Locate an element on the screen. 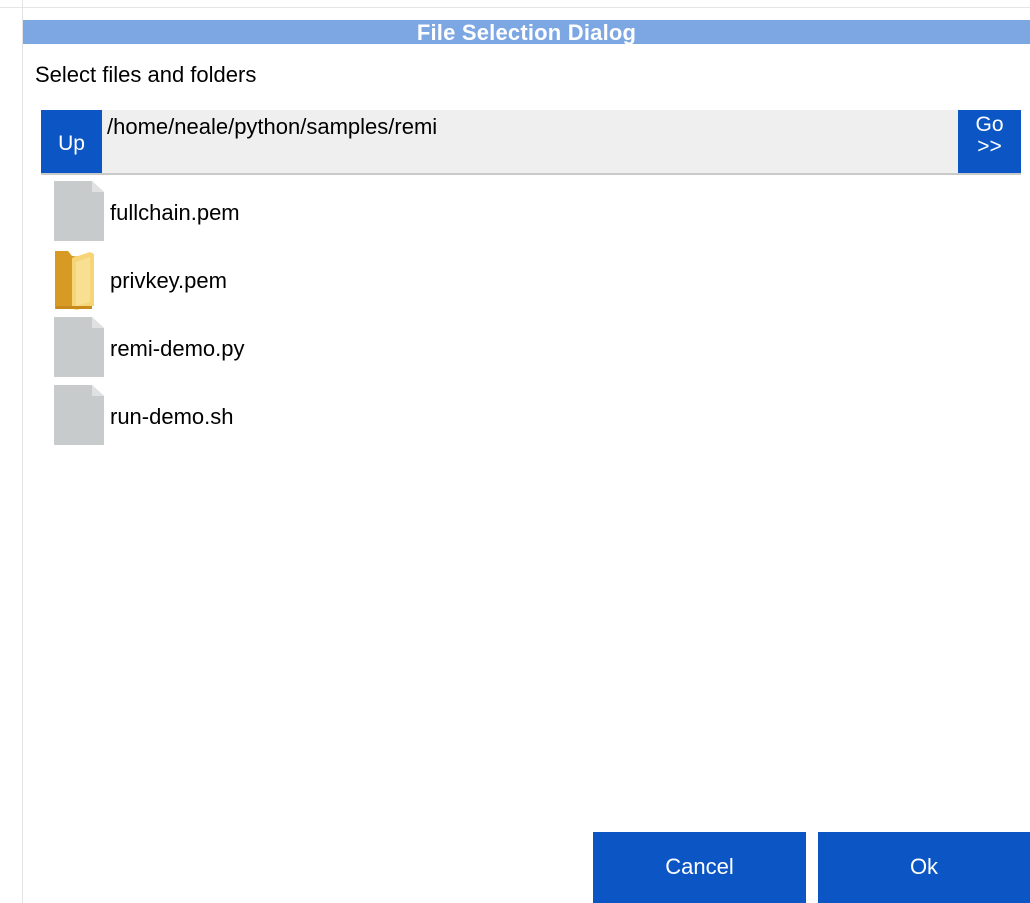  folder-item: privkey.pem is located at coordinates (527, 282).